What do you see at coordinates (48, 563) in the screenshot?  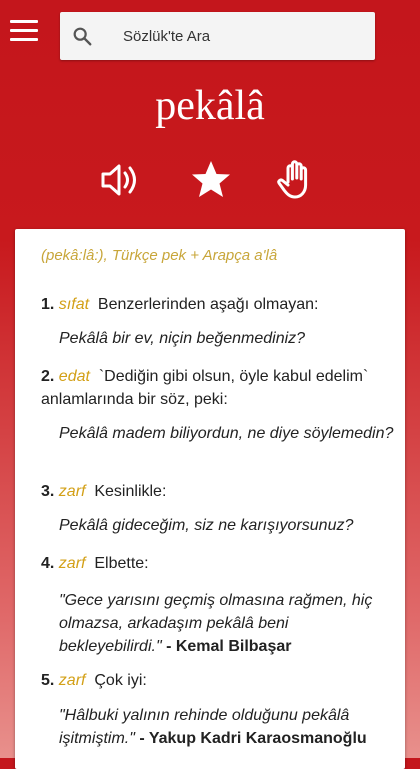 I see `sense-number: 4.` at bounding box center [48, 563].